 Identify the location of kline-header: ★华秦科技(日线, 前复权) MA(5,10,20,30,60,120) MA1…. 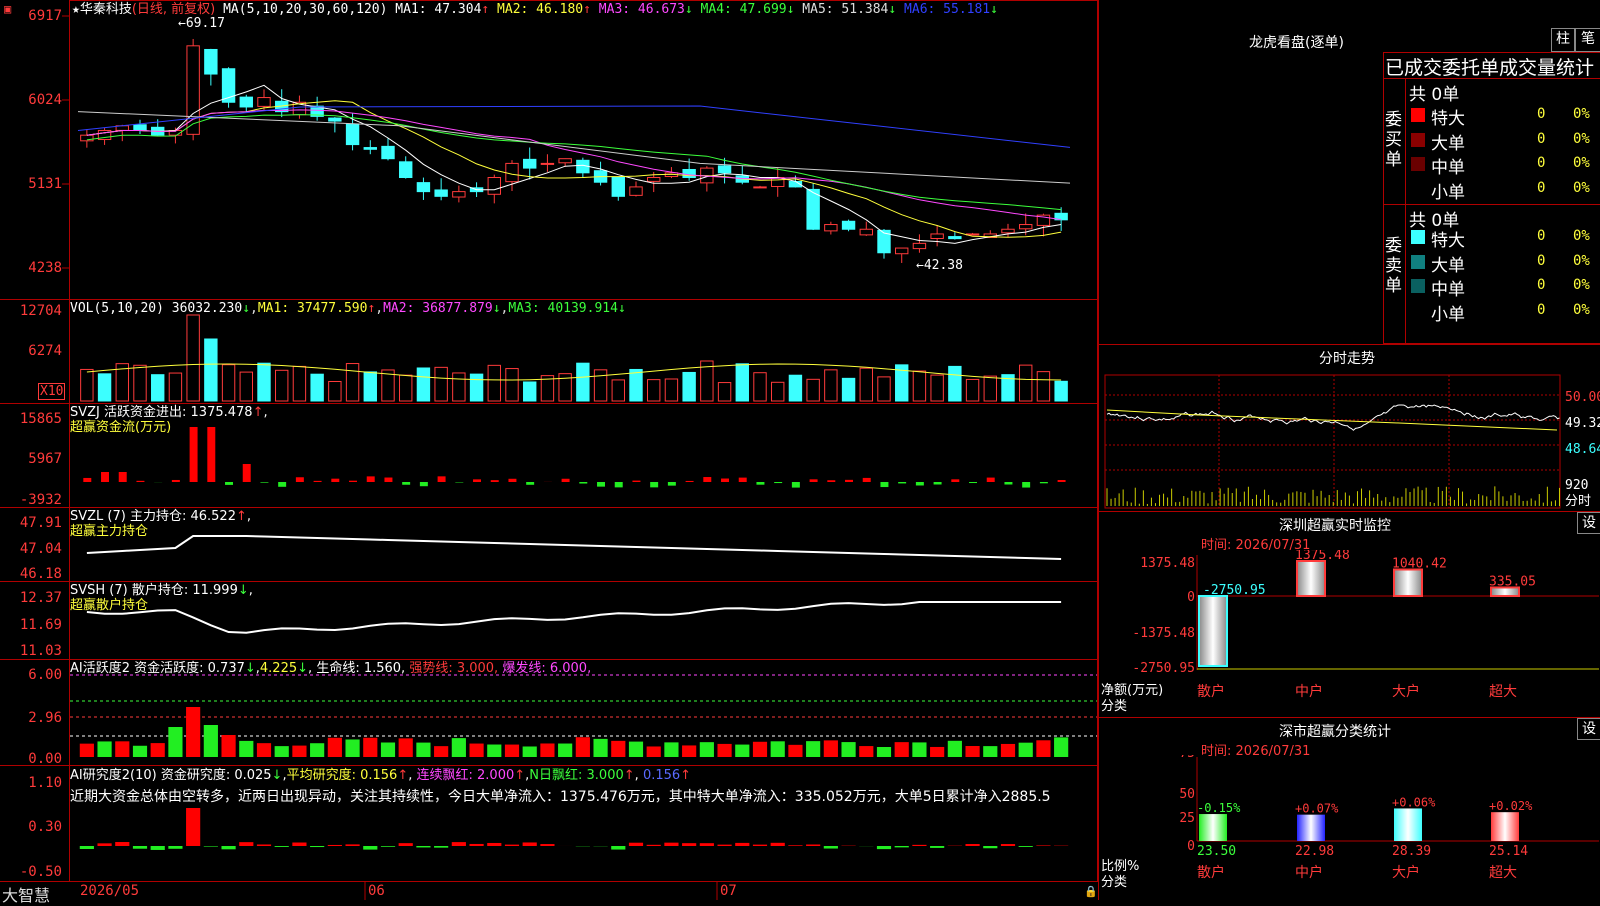
(535, 9).